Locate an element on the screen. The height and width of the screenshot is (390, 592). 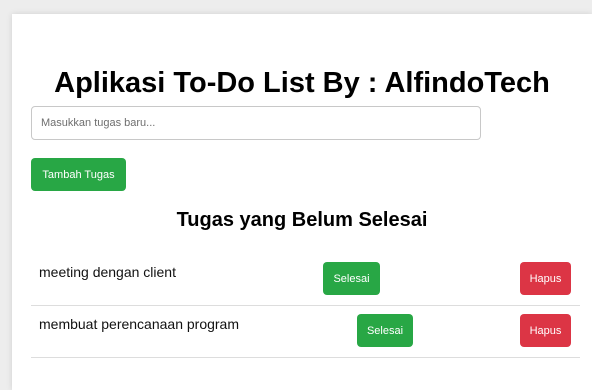
task-name: meeting dengan client is located at coordinates (107, 272).